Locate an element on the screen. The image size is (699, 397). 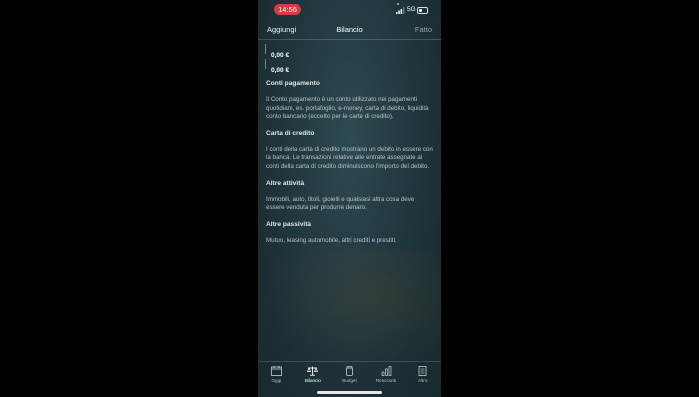
jar-icon is located at coordinates (349, 371).